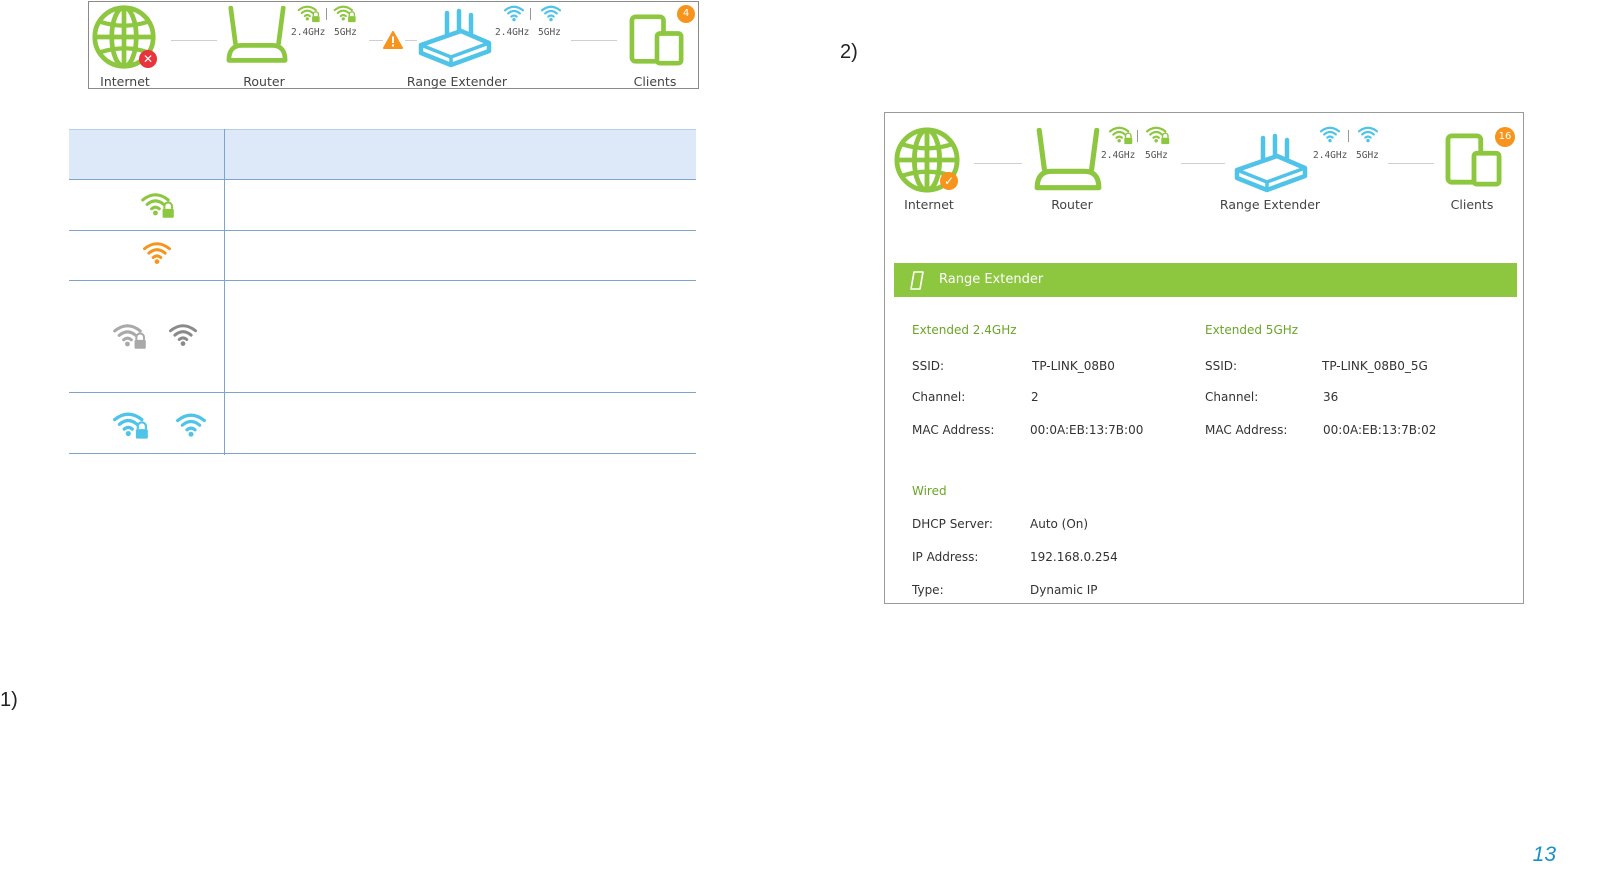 This screenshot has width=1600, height=888. Describe the element at coordinates (191, 424) in the screenshot. I see `wifi-blue-icon` at that location.